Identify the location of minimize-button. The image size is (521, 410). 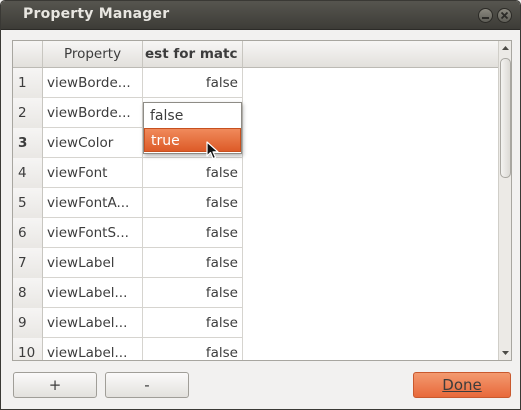
(485, 15).